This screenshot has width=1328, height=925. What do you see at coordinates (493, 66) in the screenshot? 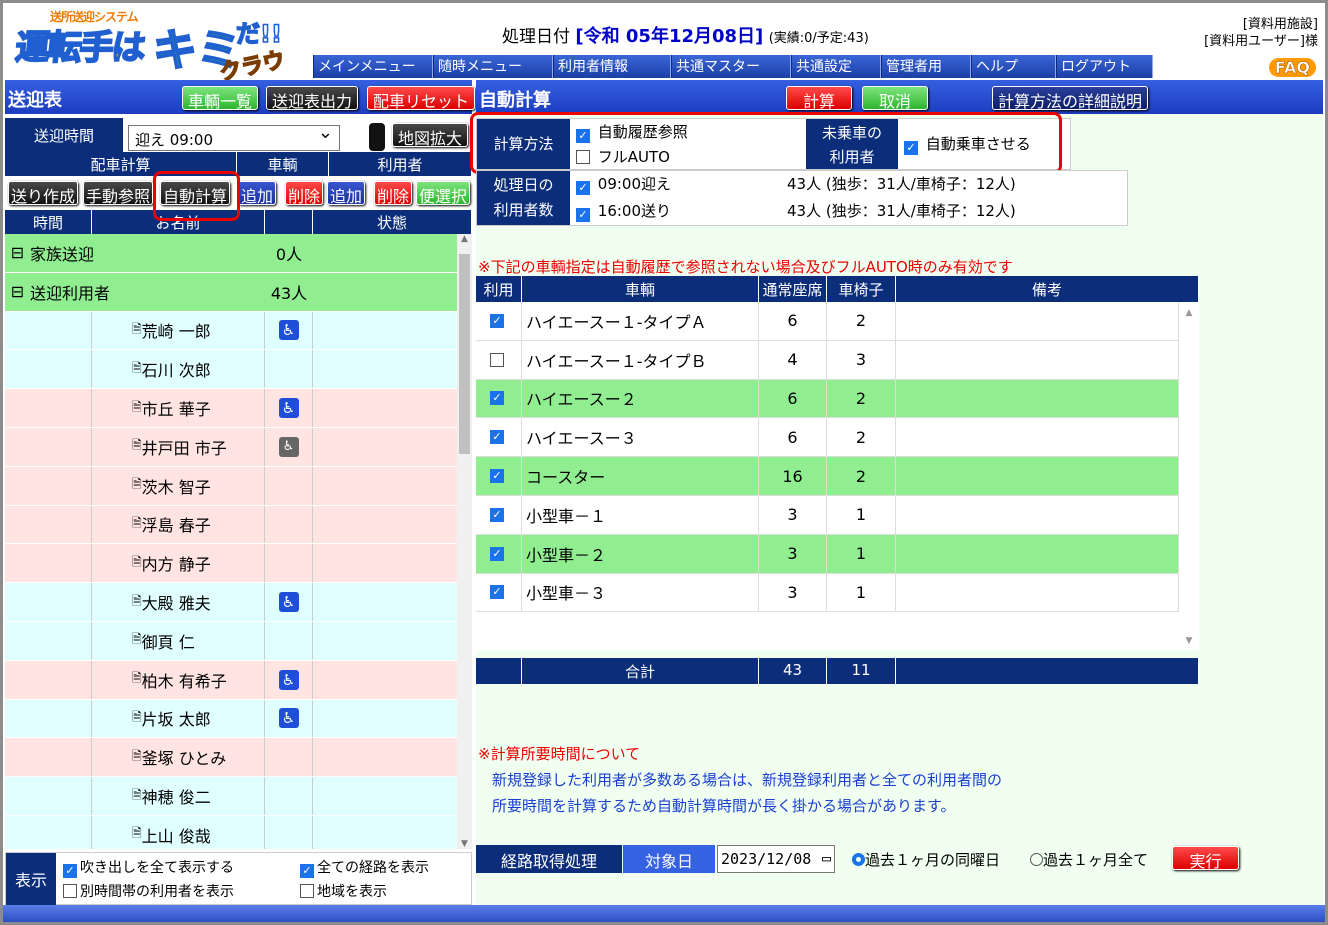
I see `menu-item-adhoc: 随時メニュー` at bounding box center [493, 66].